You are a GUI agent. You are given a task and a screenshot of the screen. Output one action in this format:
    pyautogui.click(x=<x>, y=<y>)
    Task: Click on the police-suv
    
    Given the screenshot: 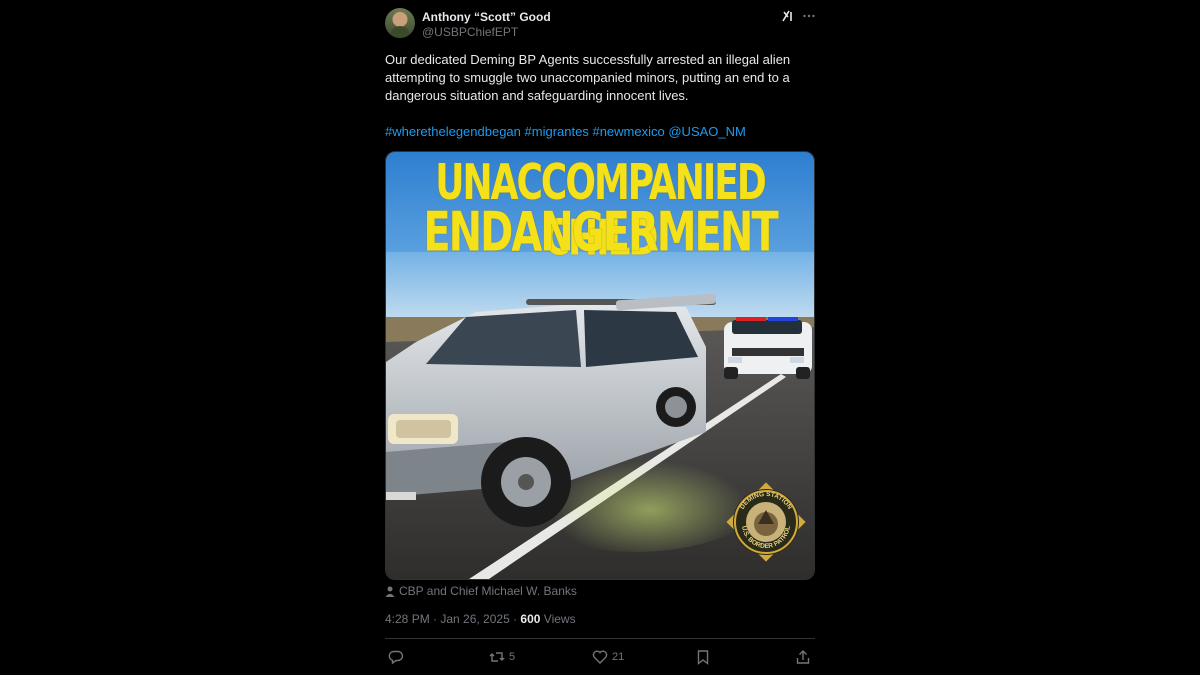 What is the action you would take?
    pyautogui.click(x=768, y=348)
    